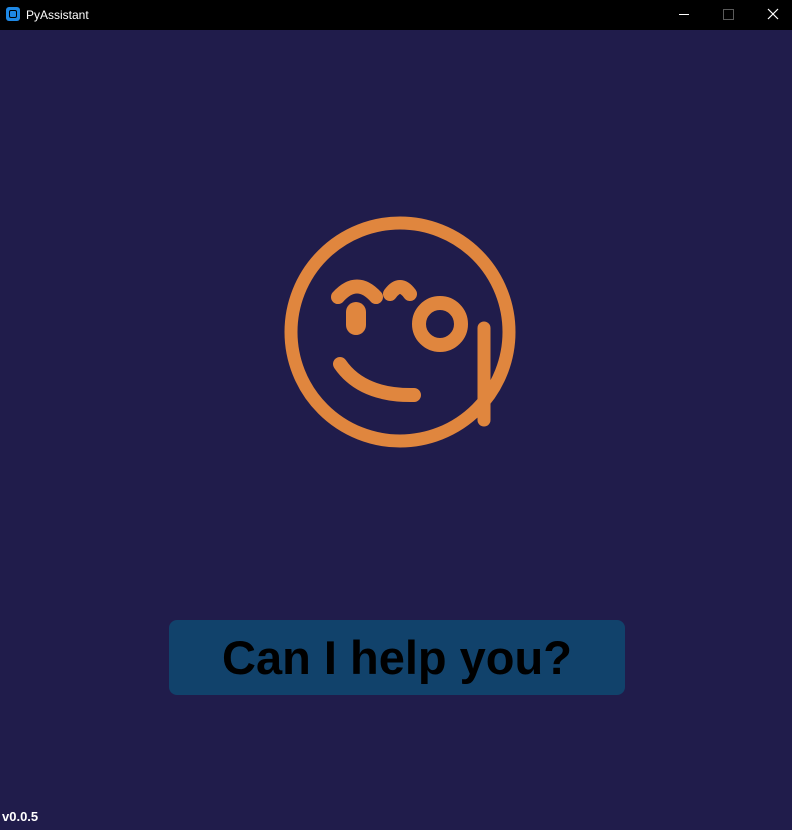 Image resolution: width=792 pixels, height=830 pixels. I want to click on app-window-icon, so click(13, 14).